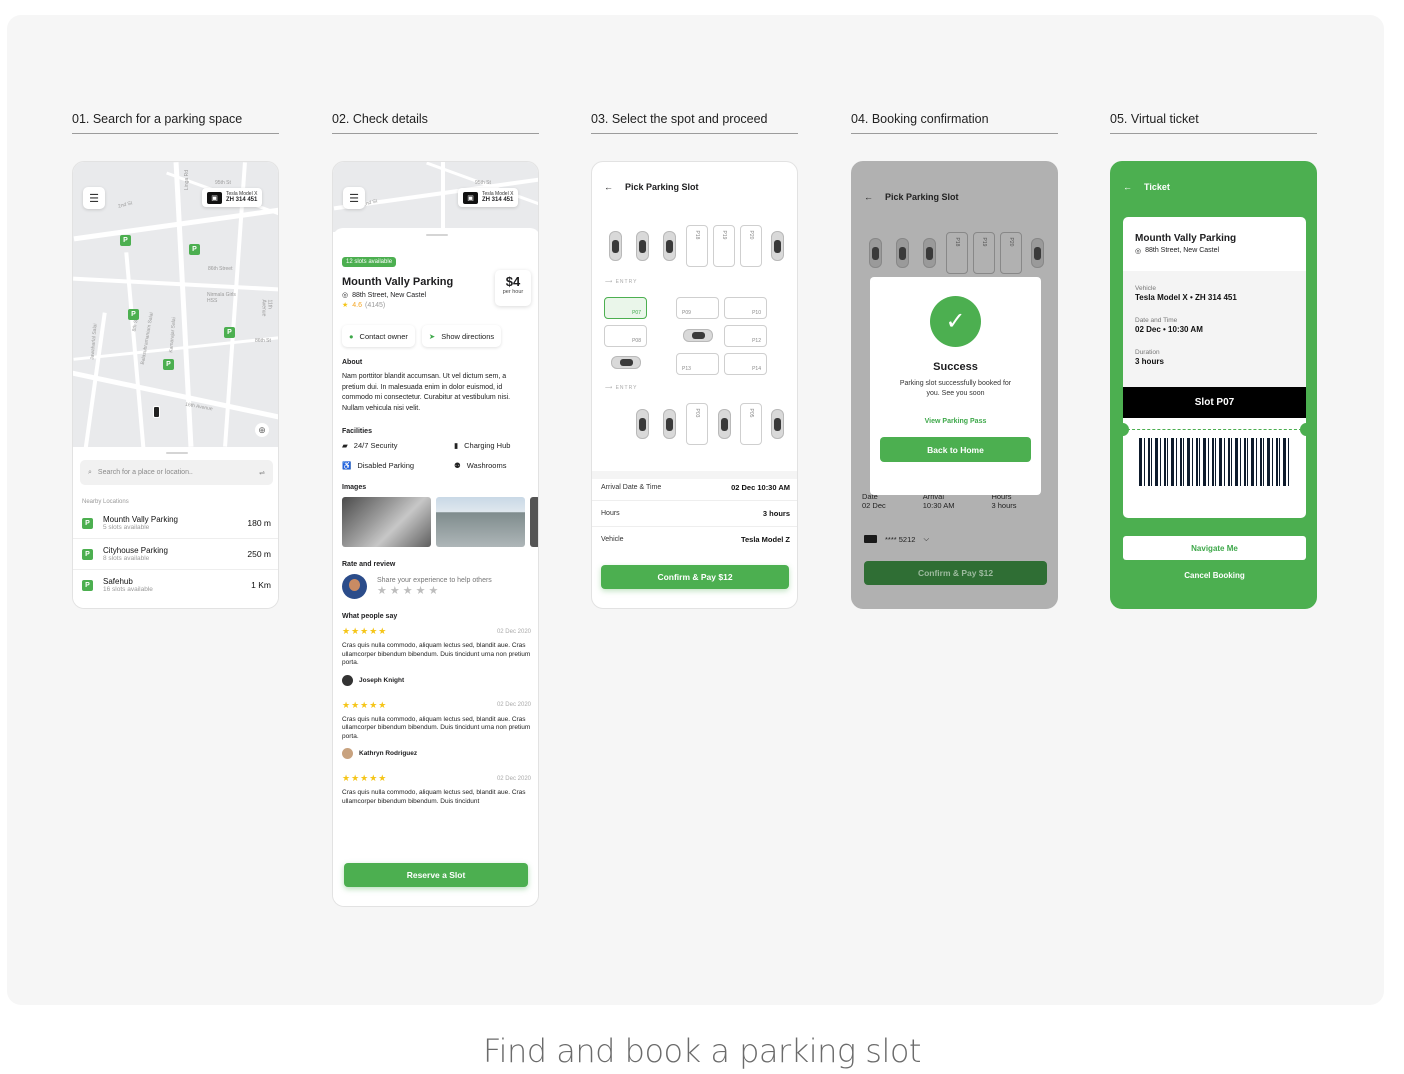 This screenshot has height=1074, width=1404. What do you see at coordinates (436, 875) in the screenshot?
I see `reserve-slot-button: Reserve a Slot` at bounding box center [436, 875].